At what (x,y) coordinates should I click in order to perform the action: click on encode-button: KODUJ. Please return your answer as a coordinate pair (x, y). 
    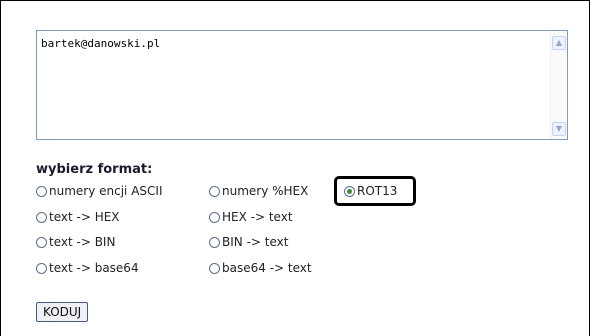
    Looking at the image, I should click on (62, 312).